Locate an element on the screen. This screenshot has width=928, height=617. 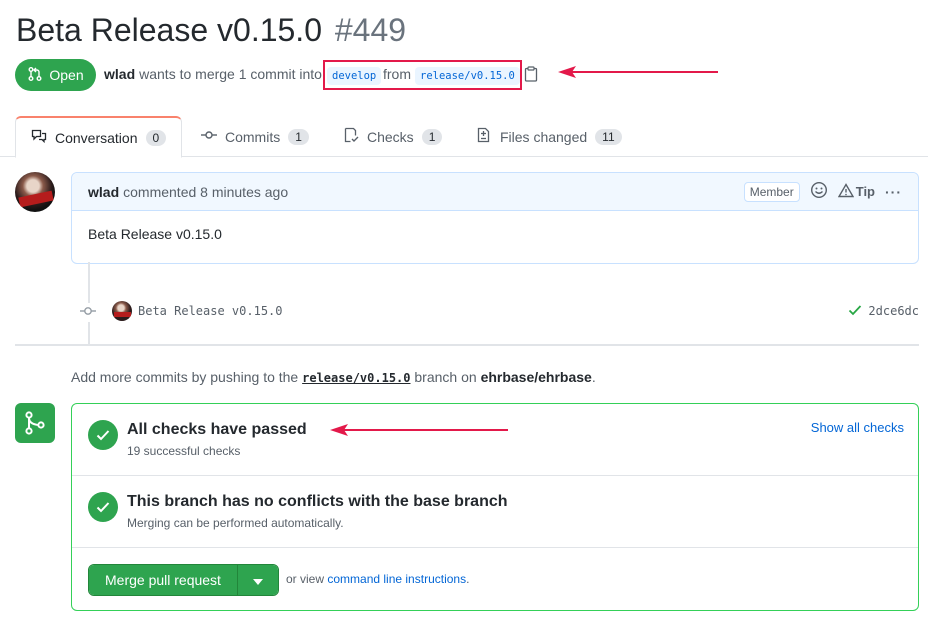
hint-branch: release/v0.15.0 is located at coordinates (356, 378).